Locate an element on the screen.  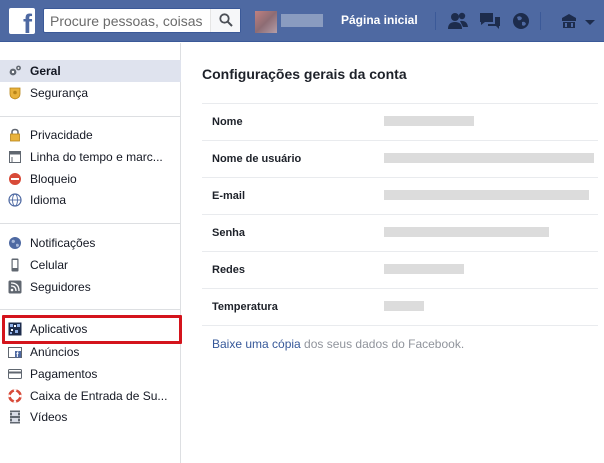
row-label: Temperatura is located at coordinates (245, 307).